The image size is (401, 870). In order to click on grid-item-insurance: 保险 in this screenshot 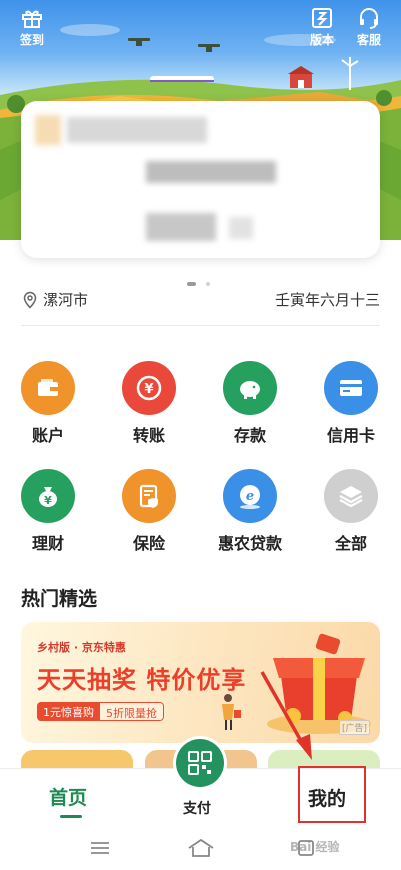, I will do `click(149, 511)`.